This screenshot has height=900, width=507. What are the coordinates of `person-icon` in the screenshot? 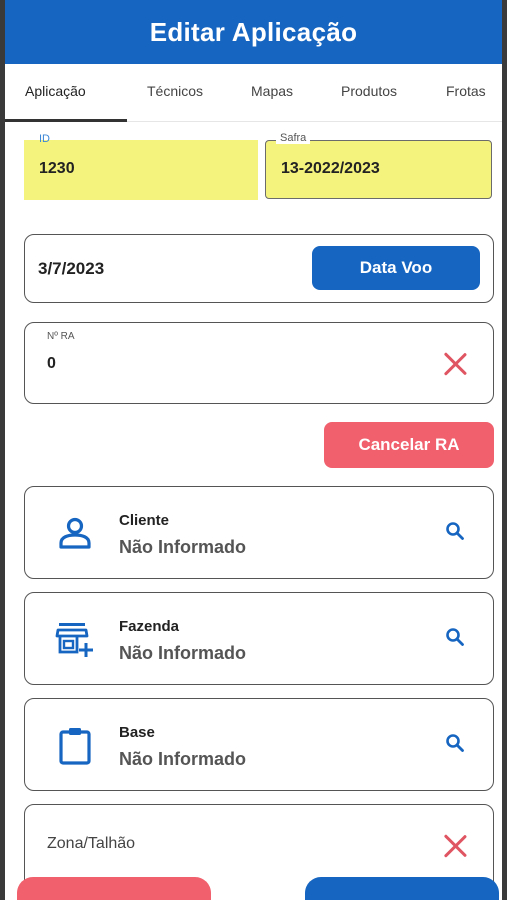 It's located at (75, 533).